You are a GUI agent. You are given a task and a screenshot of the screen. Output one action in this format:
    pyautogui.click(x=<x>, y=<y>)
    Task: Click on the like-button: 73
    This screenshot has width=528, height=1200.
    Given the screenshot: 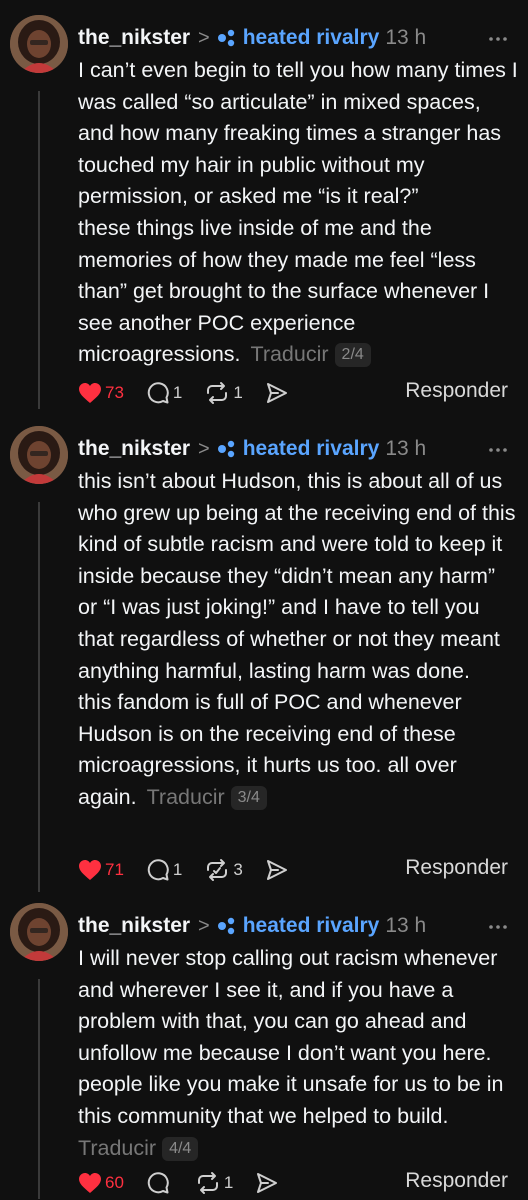 What is the action you would take?
    pyautogui.click(x=101, y=393)
    